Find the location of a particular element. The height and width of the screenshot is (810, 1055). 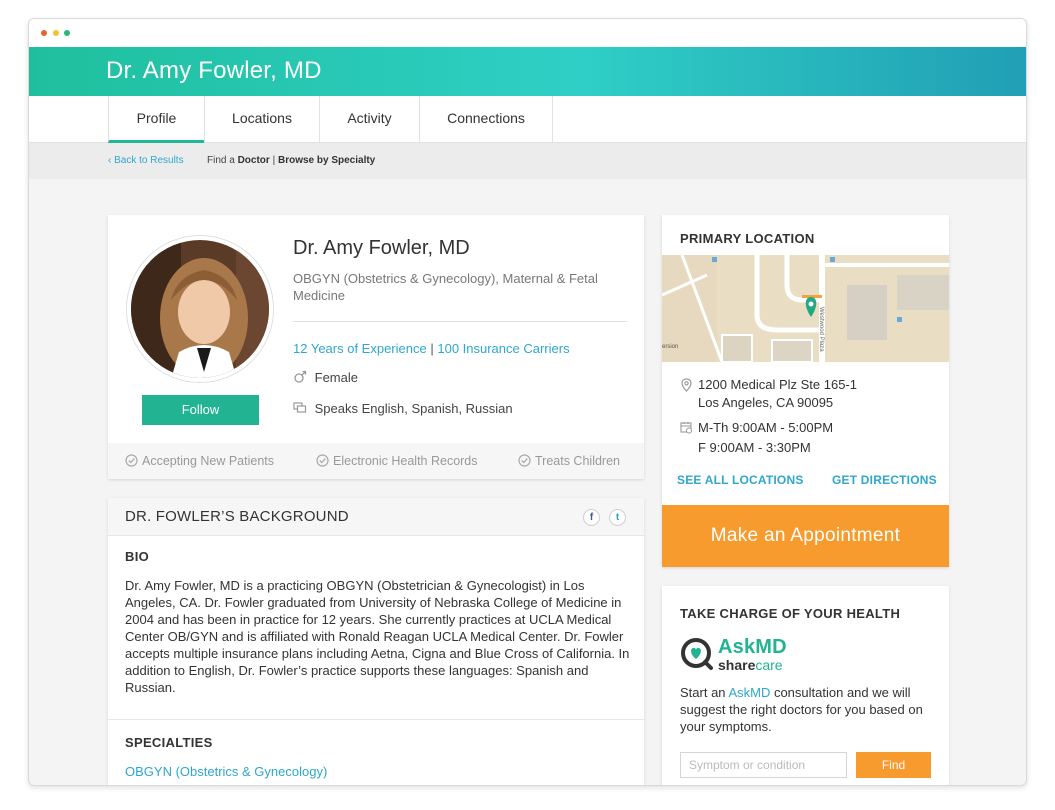

sharecare-wordmark: sharecare is located at coordinates (750, 665).